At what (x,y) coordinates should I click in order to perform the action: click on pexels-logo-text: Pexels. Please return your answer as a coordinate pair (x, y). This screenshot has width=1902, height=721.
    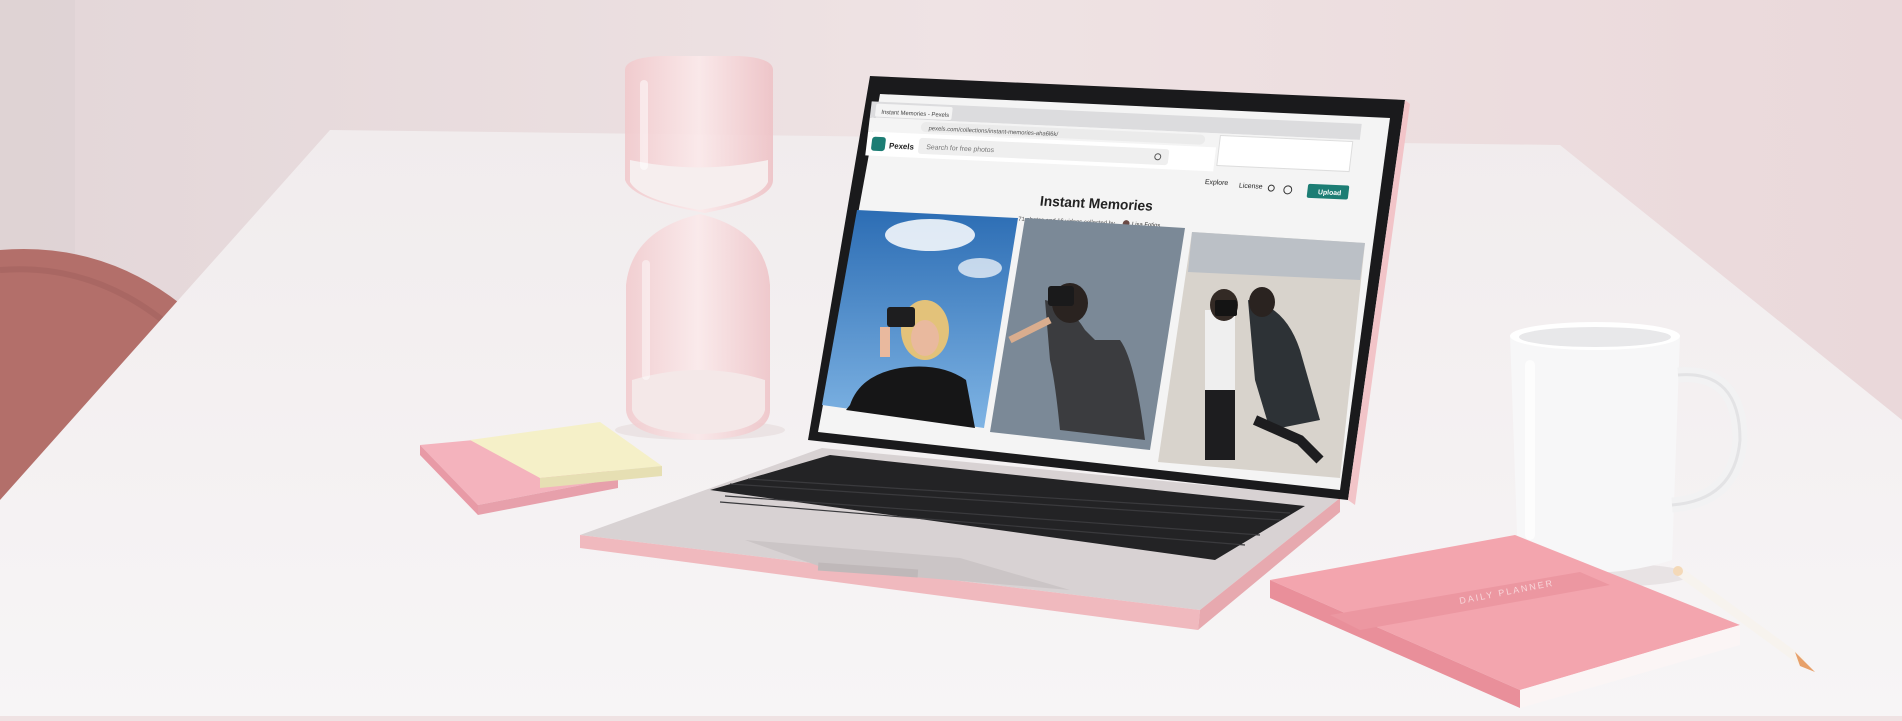
    Looking at the image, I should click on (902, 146).